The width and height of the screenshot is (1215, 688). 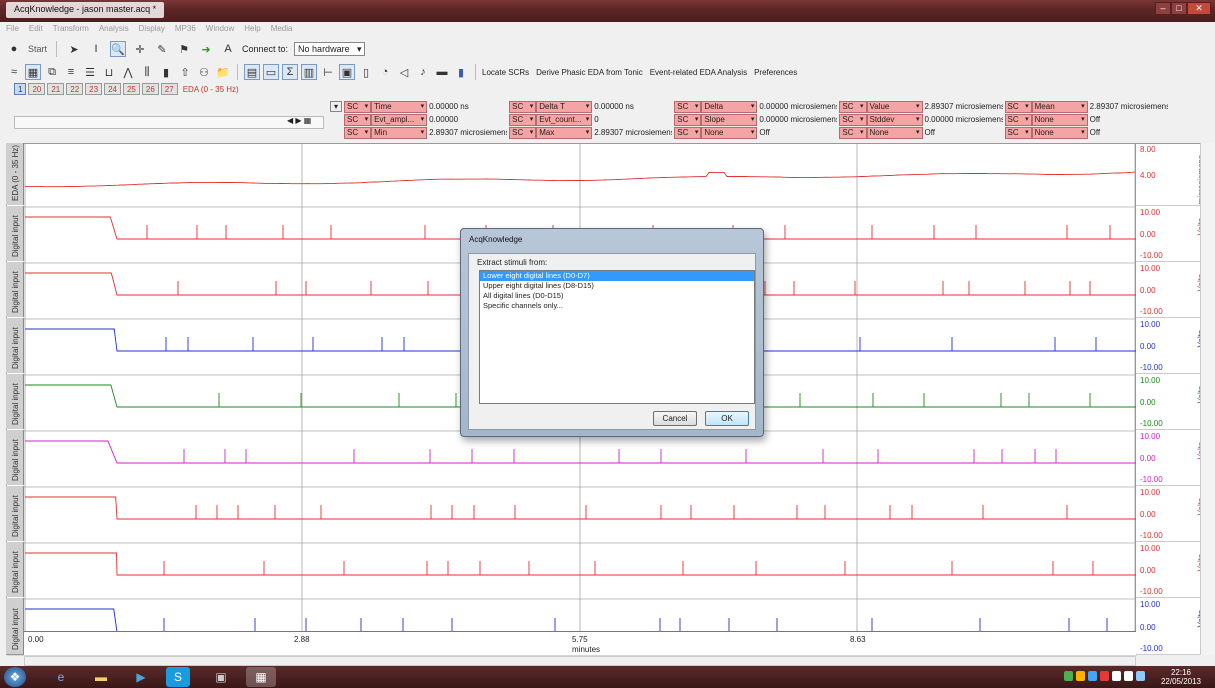 What do you see at coordinates (617, 296) in the screenshot?
I see `list-item: All digital lines (D0-D15)` at bounding box center [617, 296].